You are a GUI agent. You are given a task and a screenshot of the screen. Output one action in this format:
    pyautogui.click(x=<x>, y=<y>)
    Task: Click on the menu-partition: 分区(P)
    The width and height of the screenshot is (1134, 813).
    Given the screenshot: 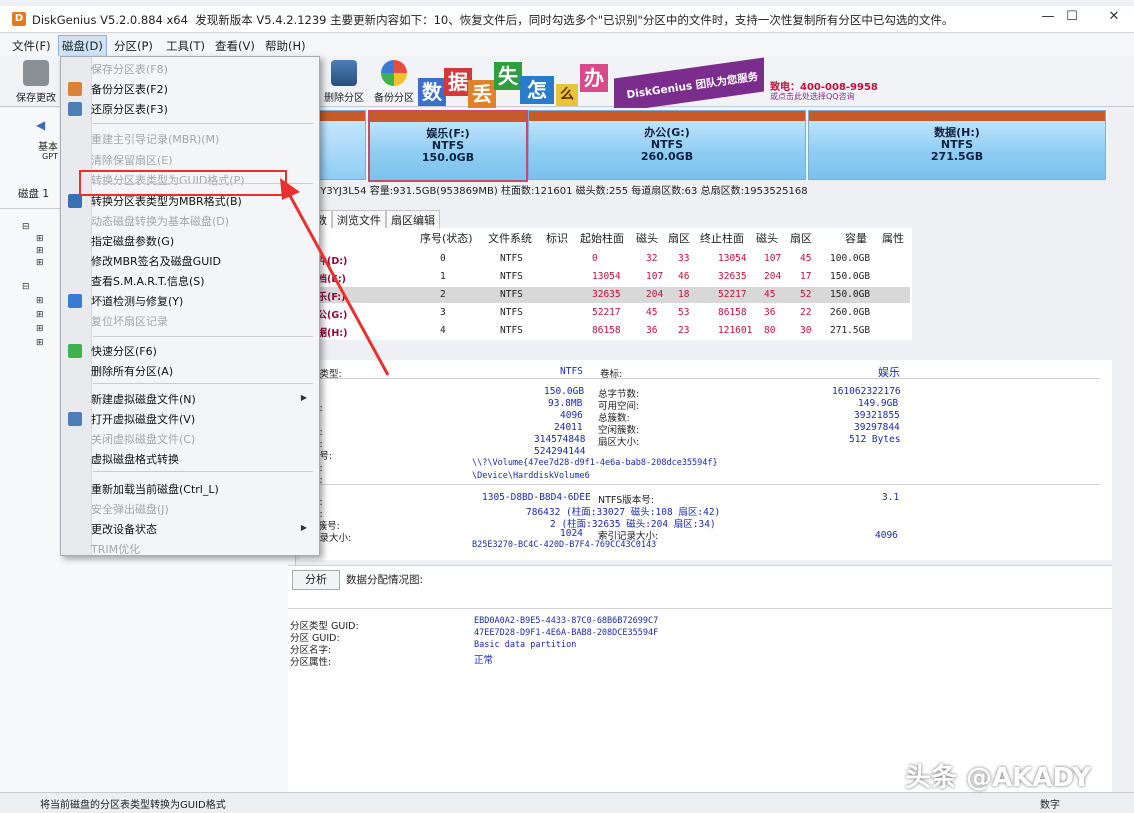 What is the action you would take?
    pyautogui.click(x=133, y=46)
    